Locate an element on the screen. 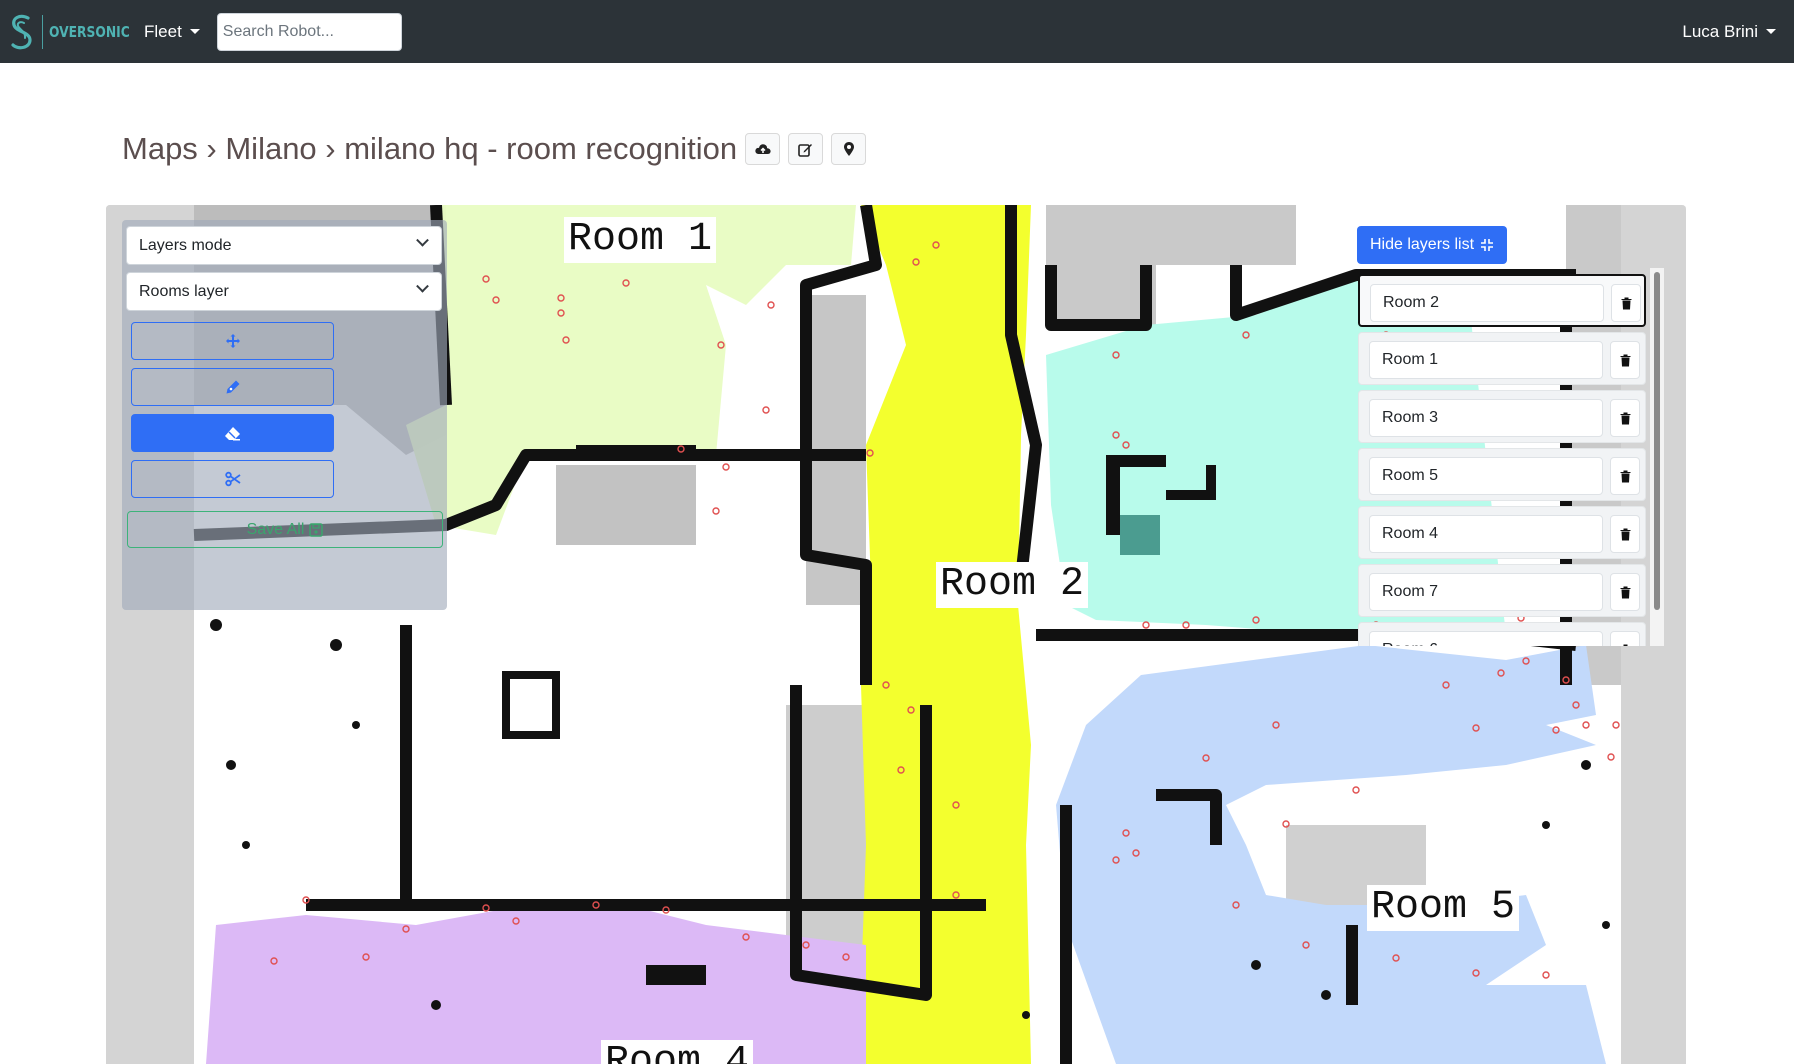 The width and height of the screenshot is (1794, 1064). layer-select-value: Rooms layer is located at coordinates (184, 291).